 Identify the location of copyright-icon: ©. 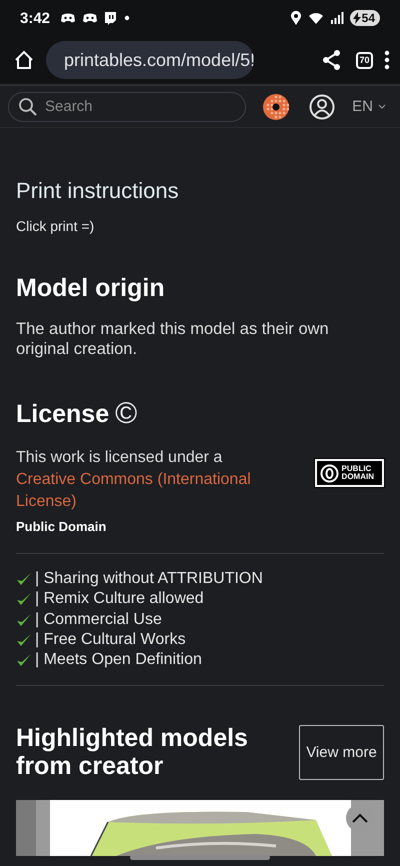
(126, 414).